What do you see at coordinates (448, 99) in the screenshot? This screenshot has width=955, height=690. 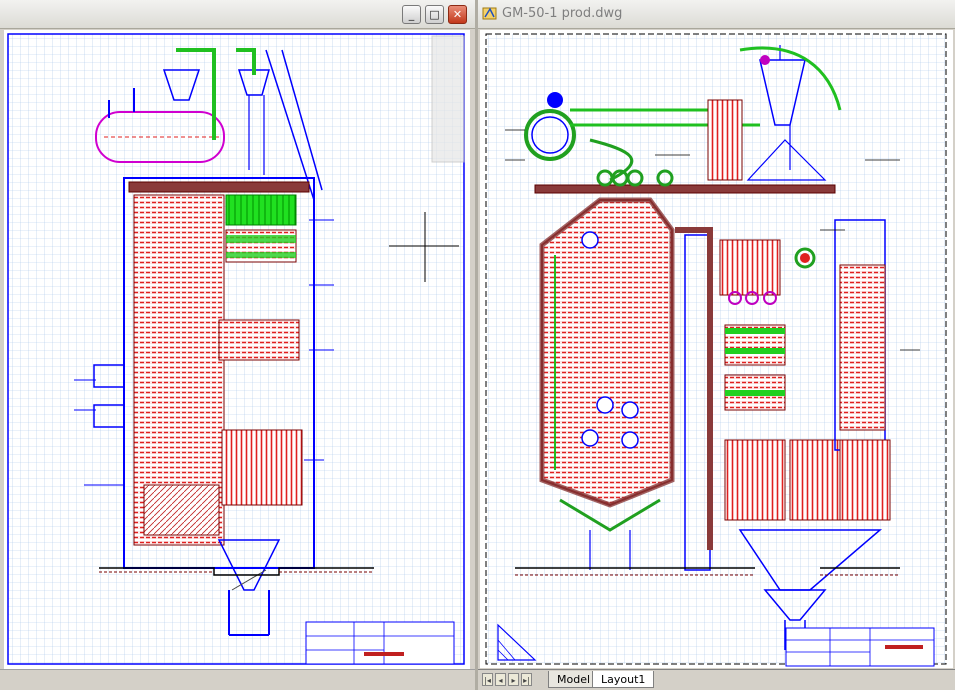 I see `viewcube-icon` at bounding box center [448, 99].